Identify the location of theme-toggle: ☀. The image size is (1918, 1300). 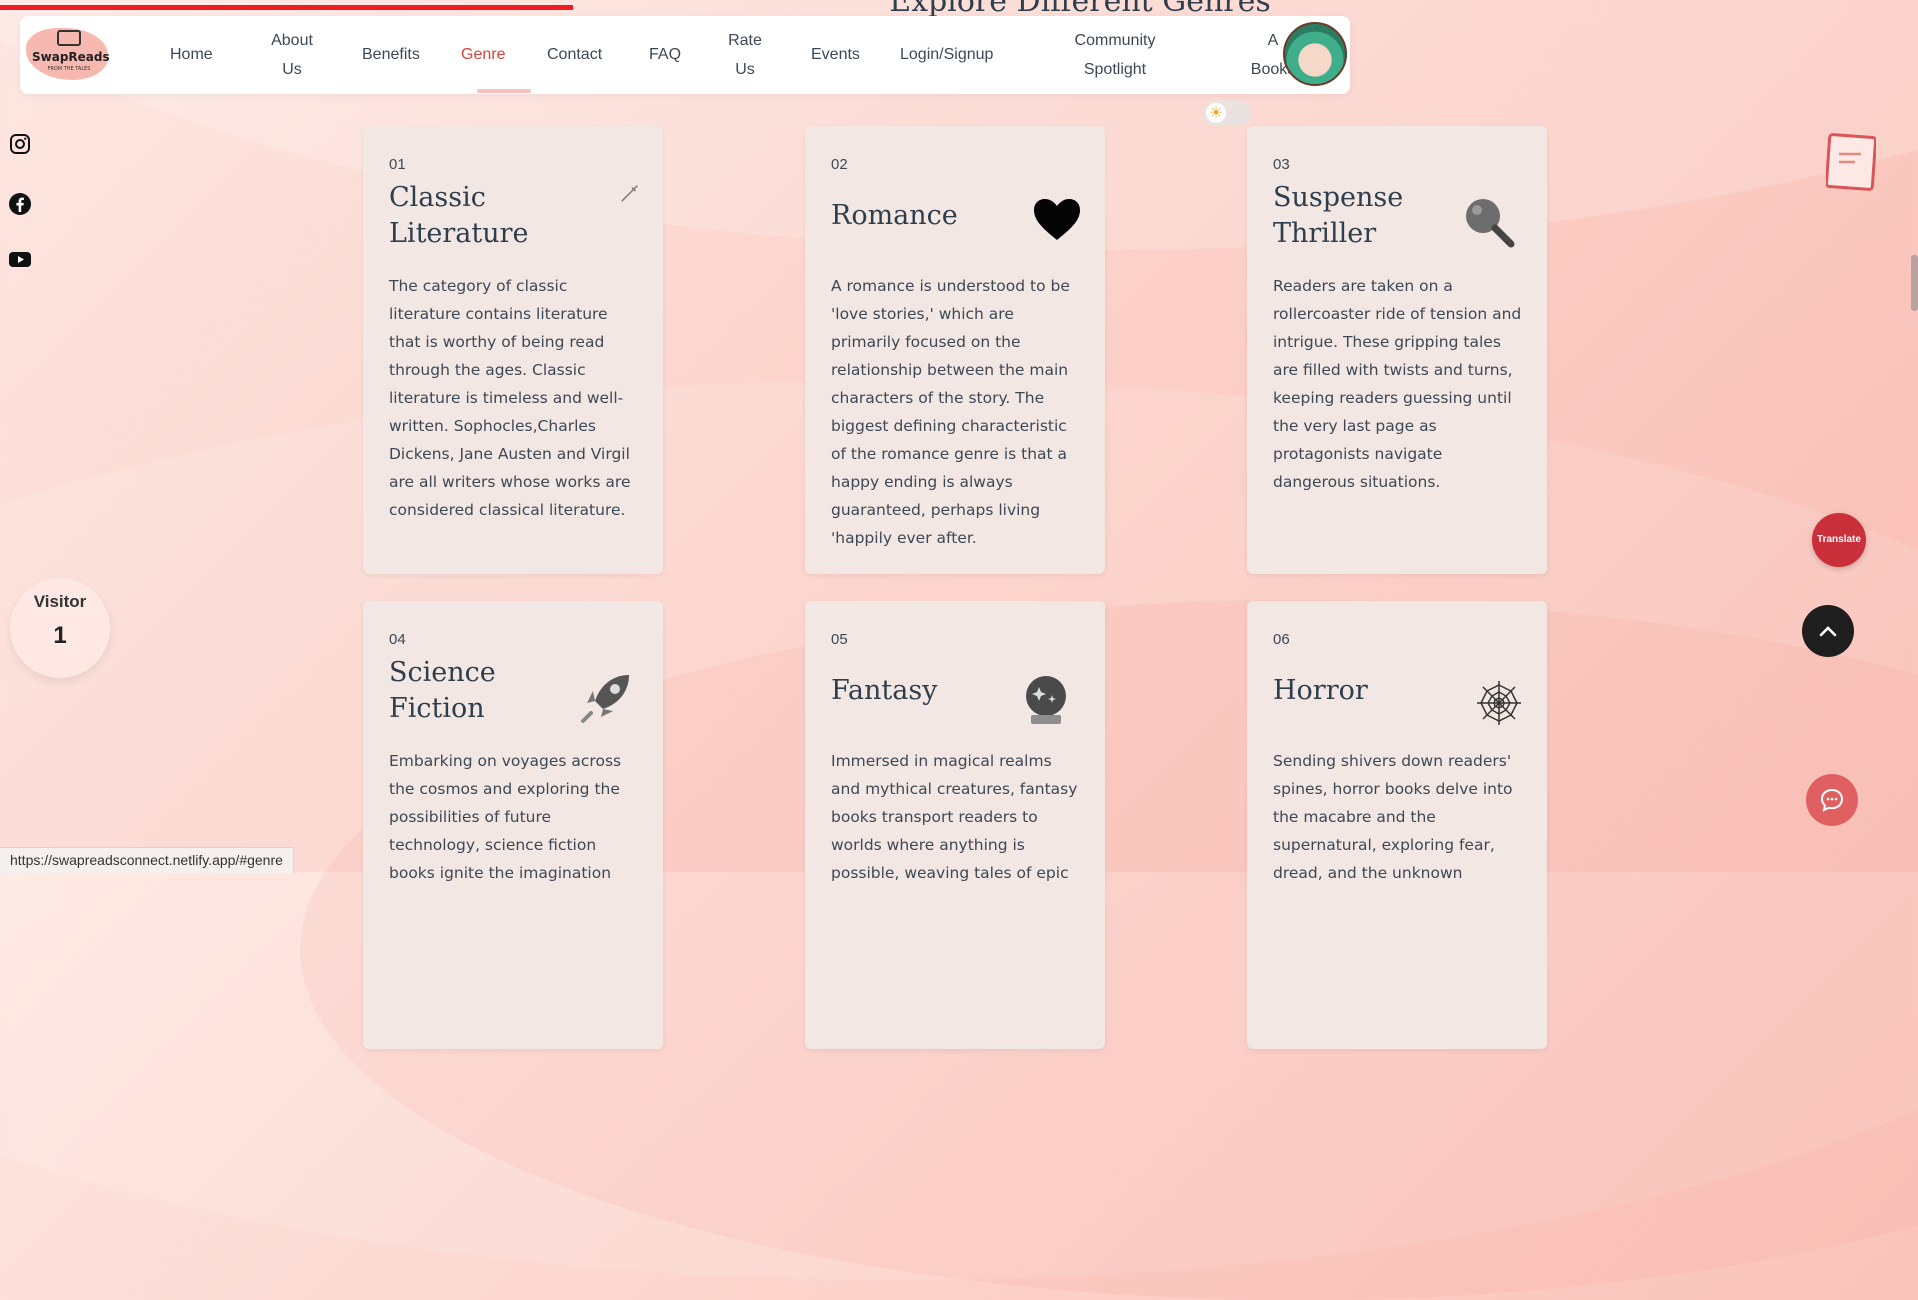
(1227, 113).